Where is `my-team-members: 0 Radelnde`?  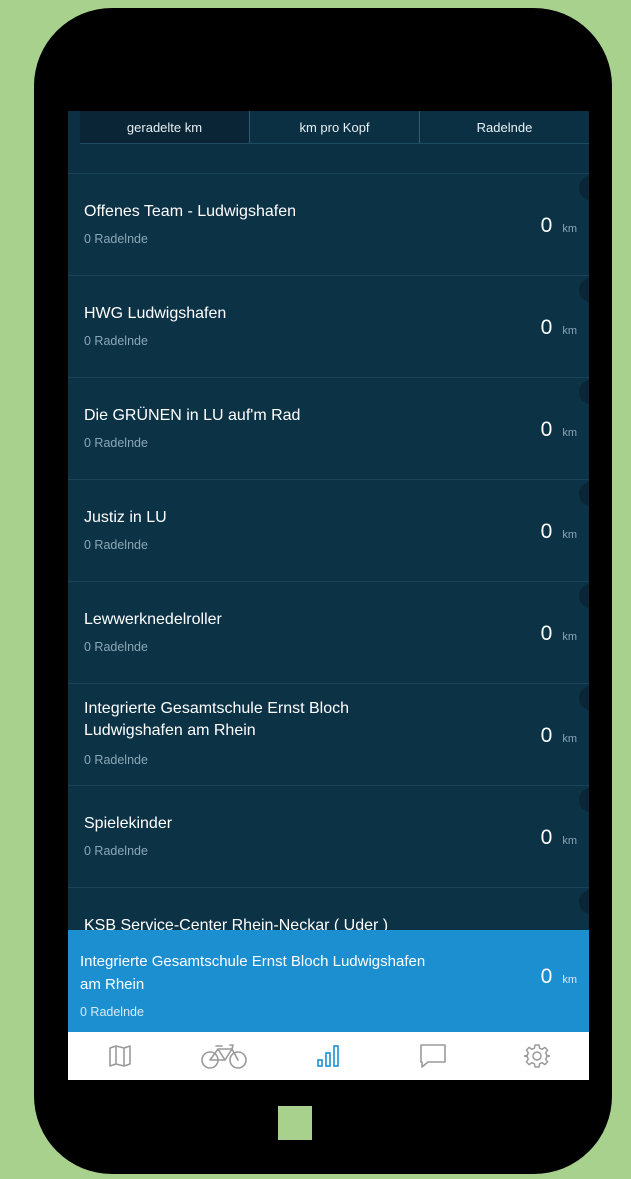
my-team-members: 0 Radelnde is located at coordinates (112, 1012).